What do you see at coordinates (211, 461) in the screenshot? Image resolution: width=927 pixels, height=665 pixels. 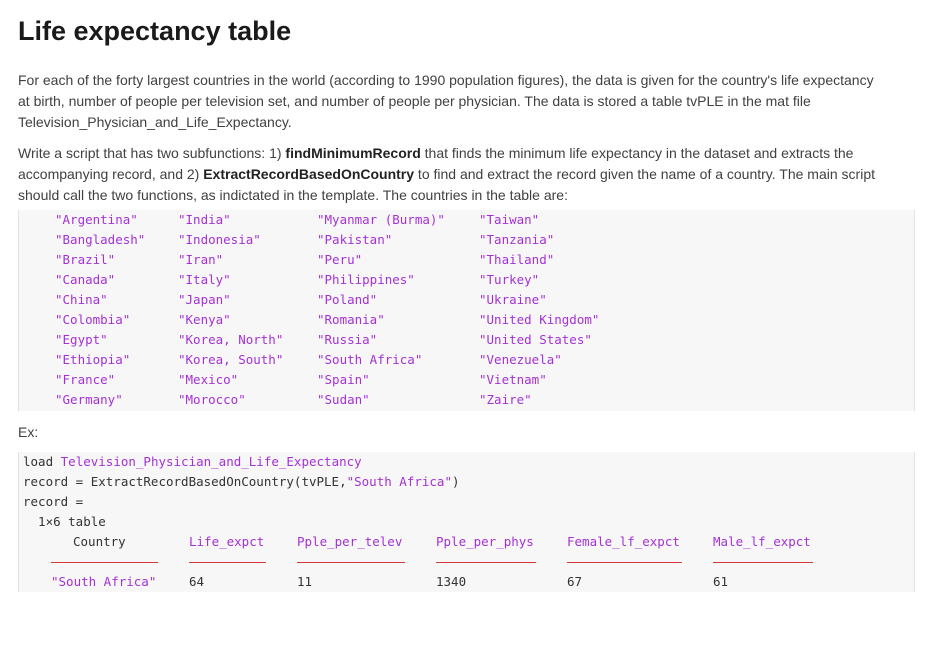 I see `load-filename: Television_Physician_and_Life_Expectancy` at bounding box center [211, 461].